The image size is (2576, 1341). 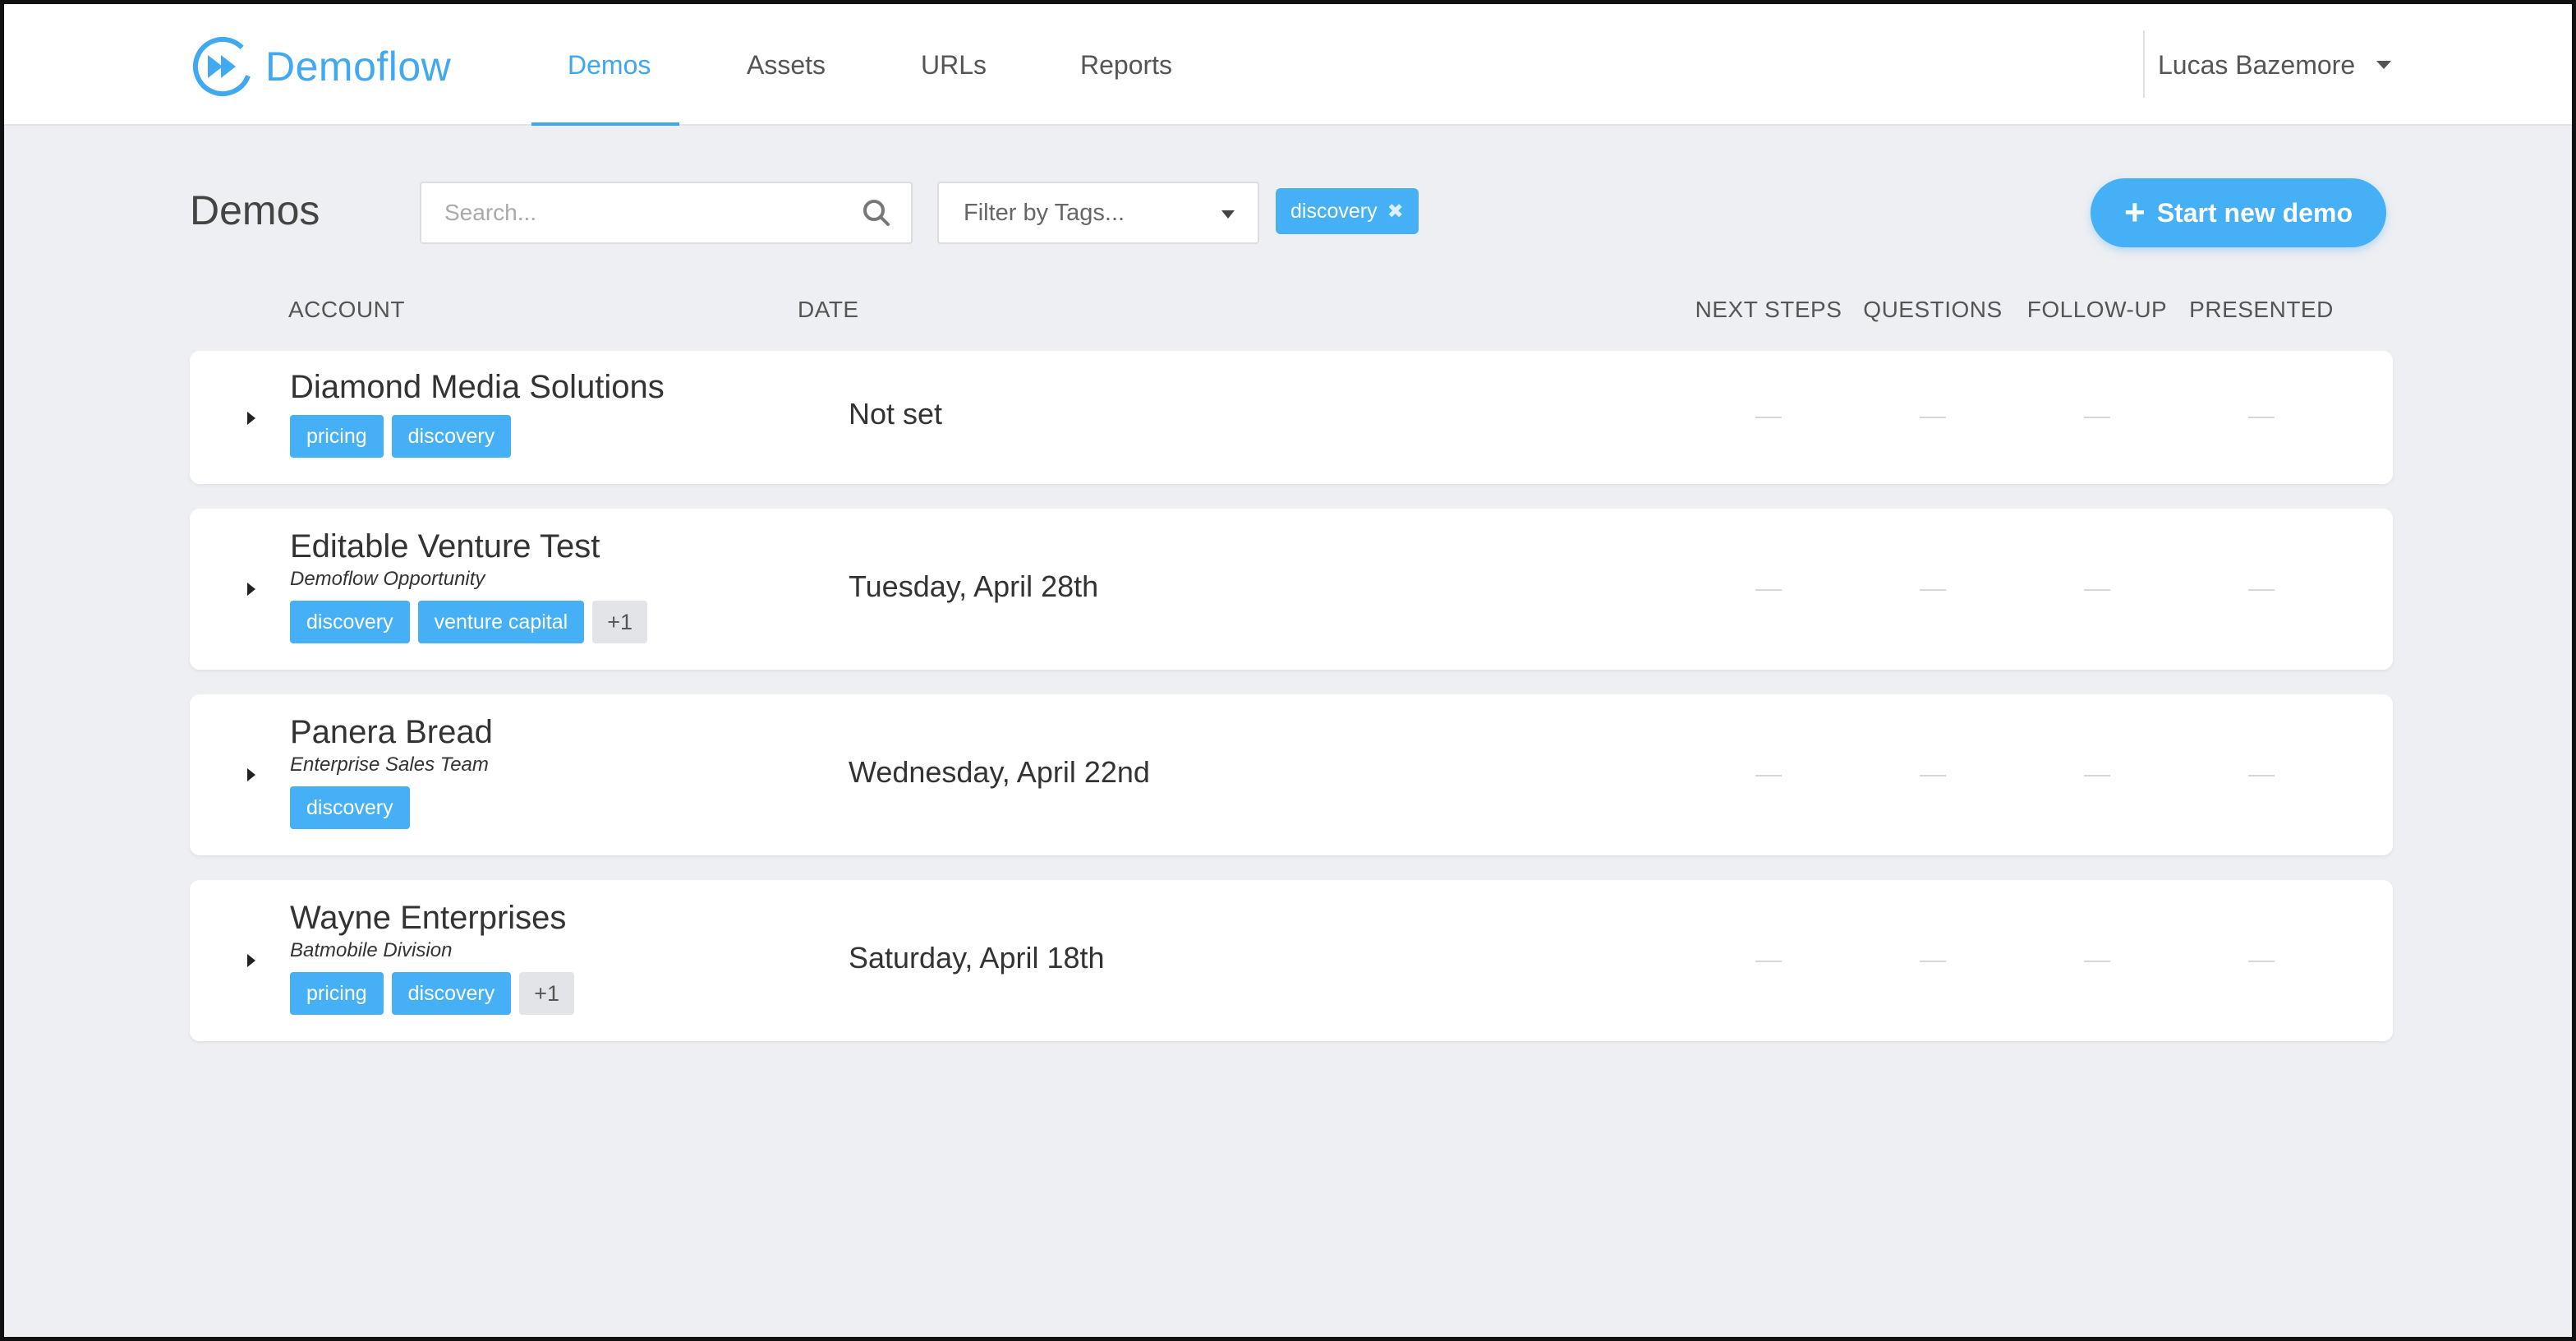 What do you see at coordinates (828, 310) in the screenshot?
I see `column-header-date: DATE` at bounding box center [828, 310].